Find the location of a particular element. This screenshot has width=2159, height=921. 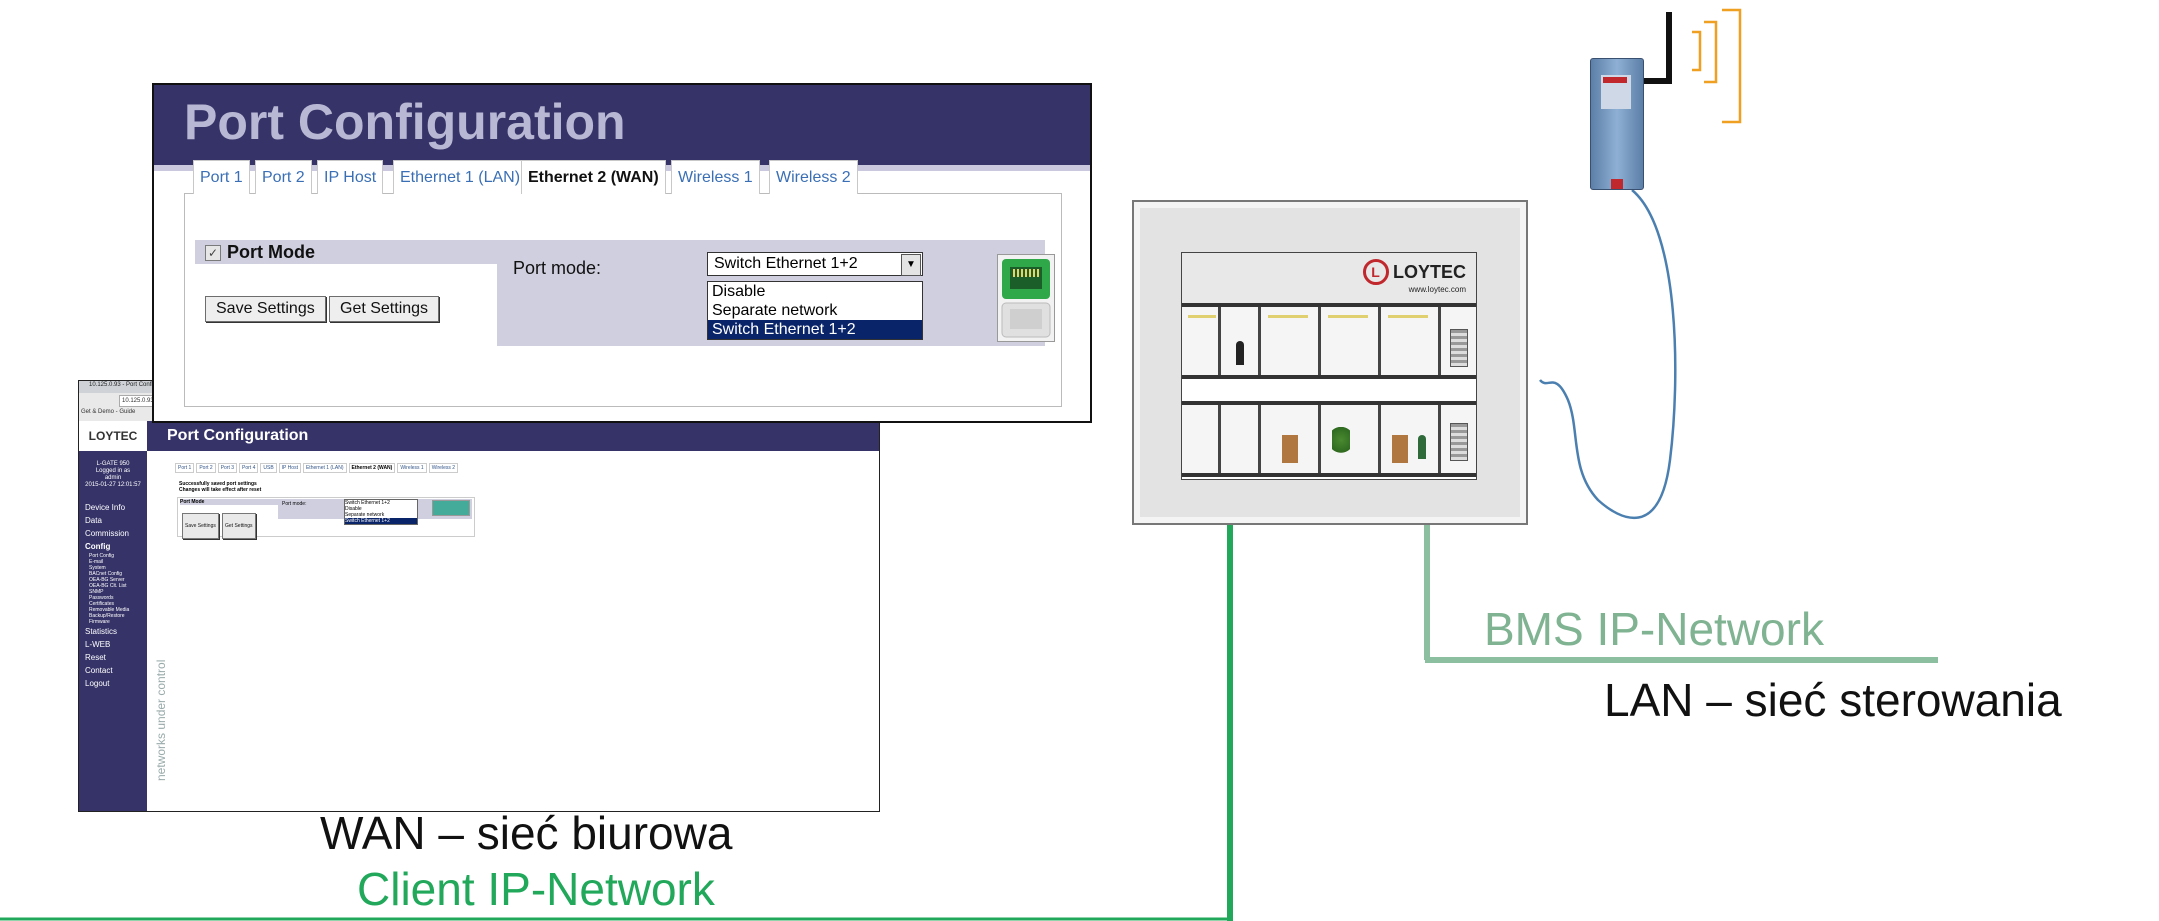

sidebar-item-data: Data is located at coordinates (107, 520).